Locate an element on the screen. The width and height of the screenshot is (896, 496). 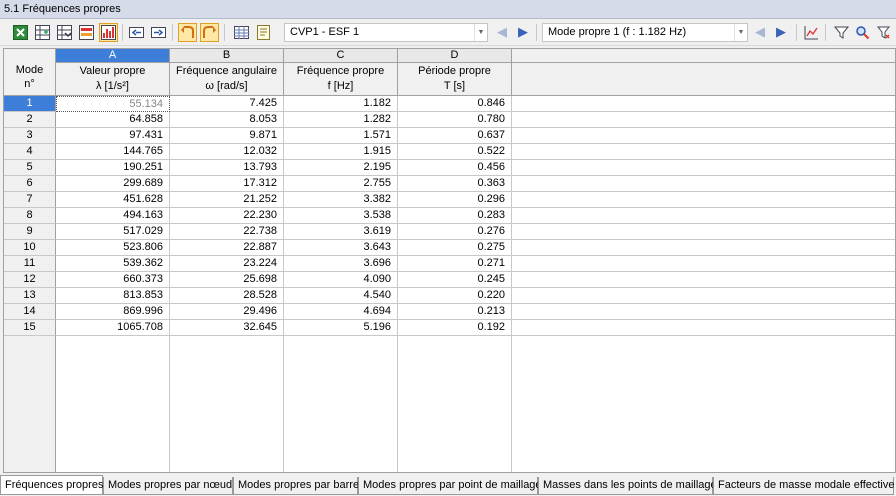
table-cell: 0.245 is located at coordinates (455, 280).